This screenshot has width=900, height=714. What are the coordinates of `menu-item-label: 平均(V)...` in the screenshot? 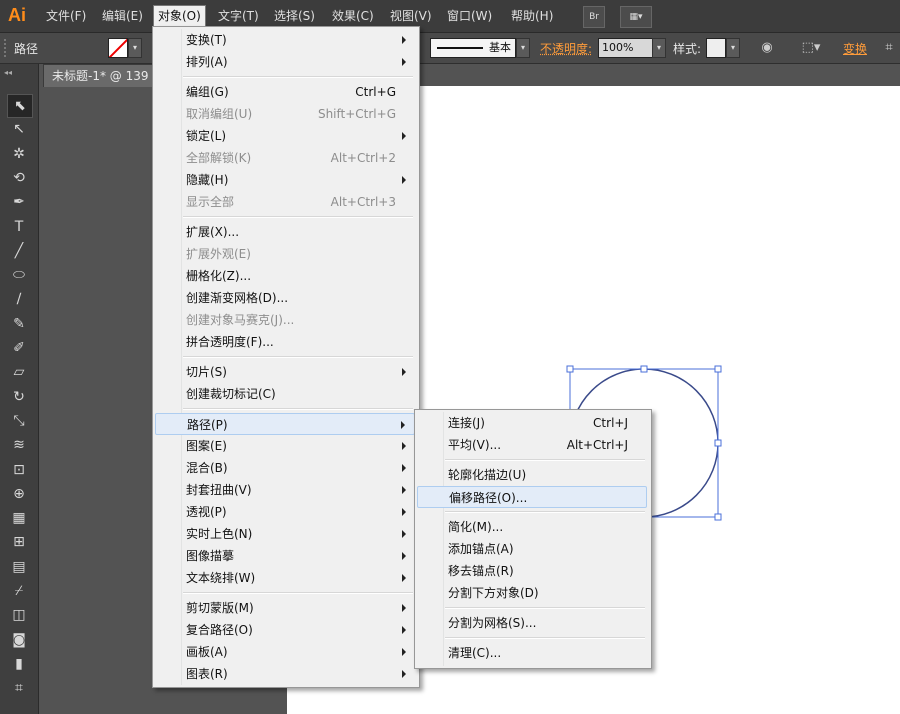 It's located at (475, 445).